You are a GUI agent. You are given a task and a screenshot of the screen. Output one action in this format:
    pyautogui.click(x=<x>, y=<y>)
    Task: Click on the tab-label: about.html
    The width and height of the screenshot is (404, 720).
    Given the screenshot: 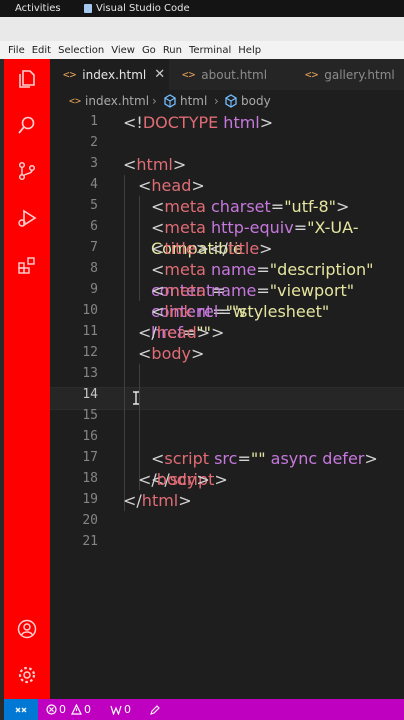 What is the action you would take?
    pyautogui.click(x=234, y=74)
    